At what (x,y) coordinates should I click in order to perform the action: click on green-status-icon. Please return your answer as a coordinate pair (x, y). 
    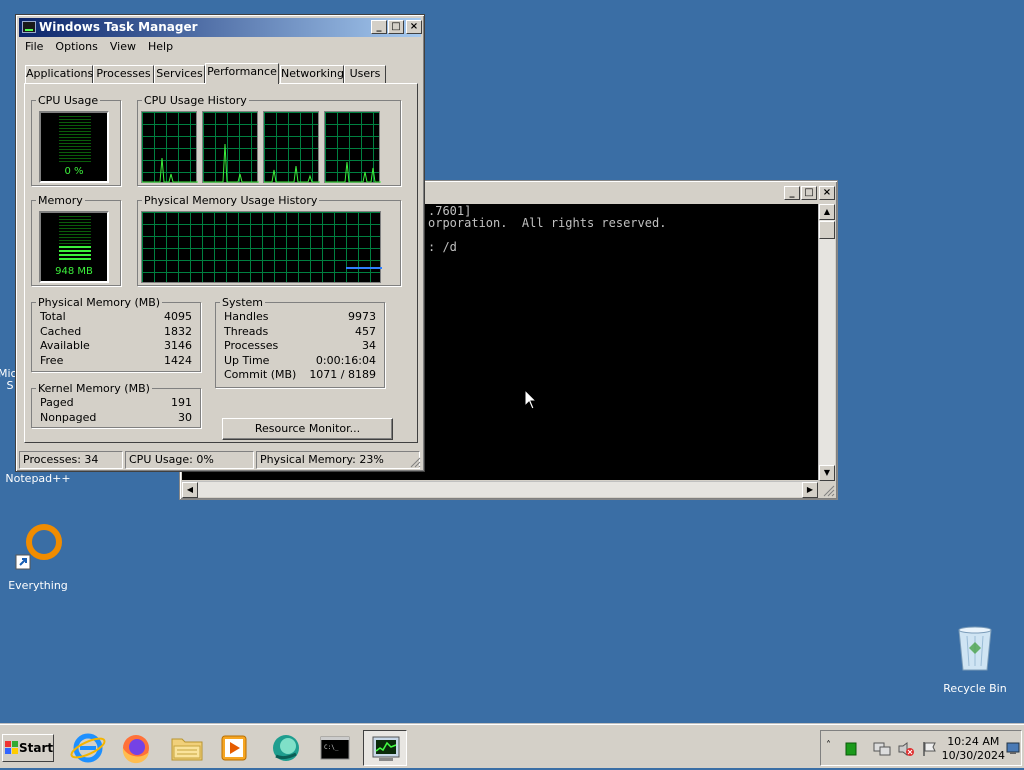
    Looking at the image, I should click on (851, 749).